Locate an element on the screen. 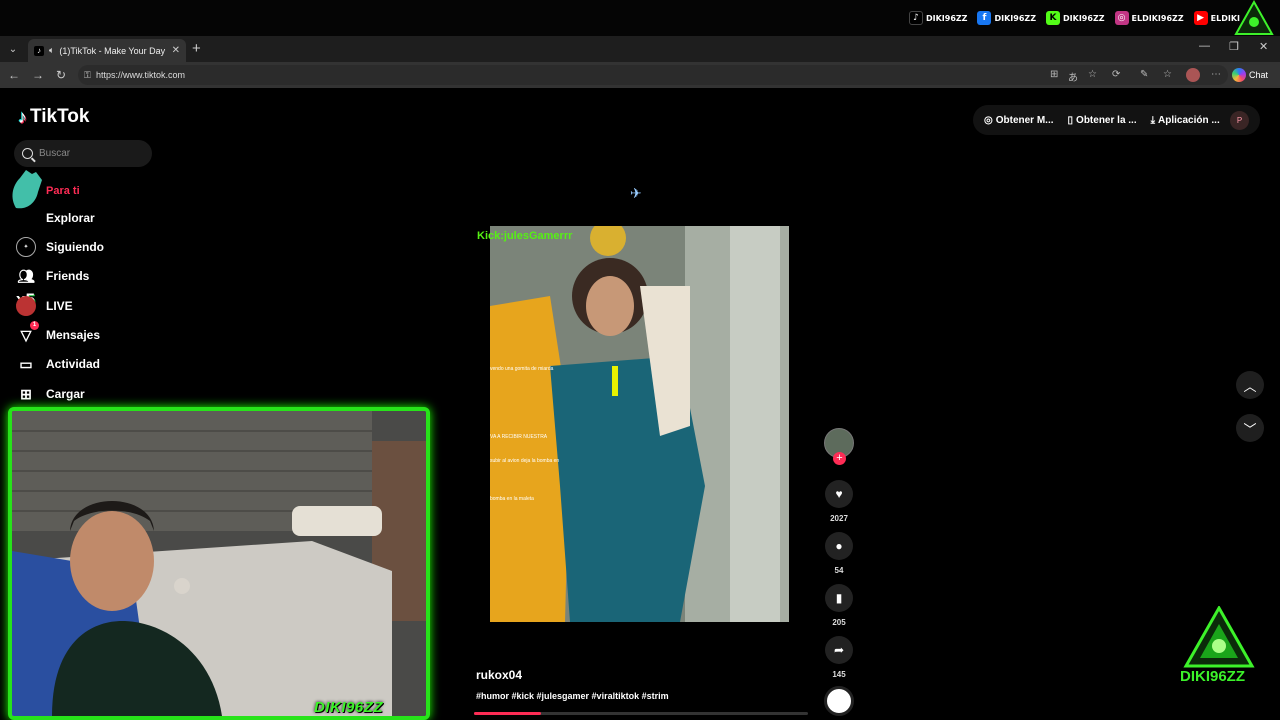 The height and width of the screenshot is (720, 1280). coin-icon: ◎ is located at coordinates (988, 120).